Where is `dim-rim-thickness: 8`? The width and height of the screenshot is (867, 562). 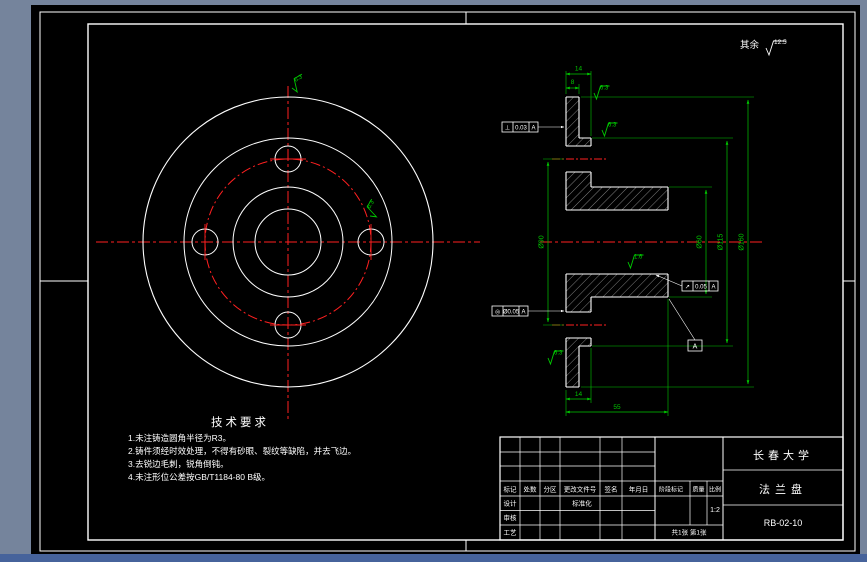 dim-rim-thickness: 8 is located at coordinates (573, 82).